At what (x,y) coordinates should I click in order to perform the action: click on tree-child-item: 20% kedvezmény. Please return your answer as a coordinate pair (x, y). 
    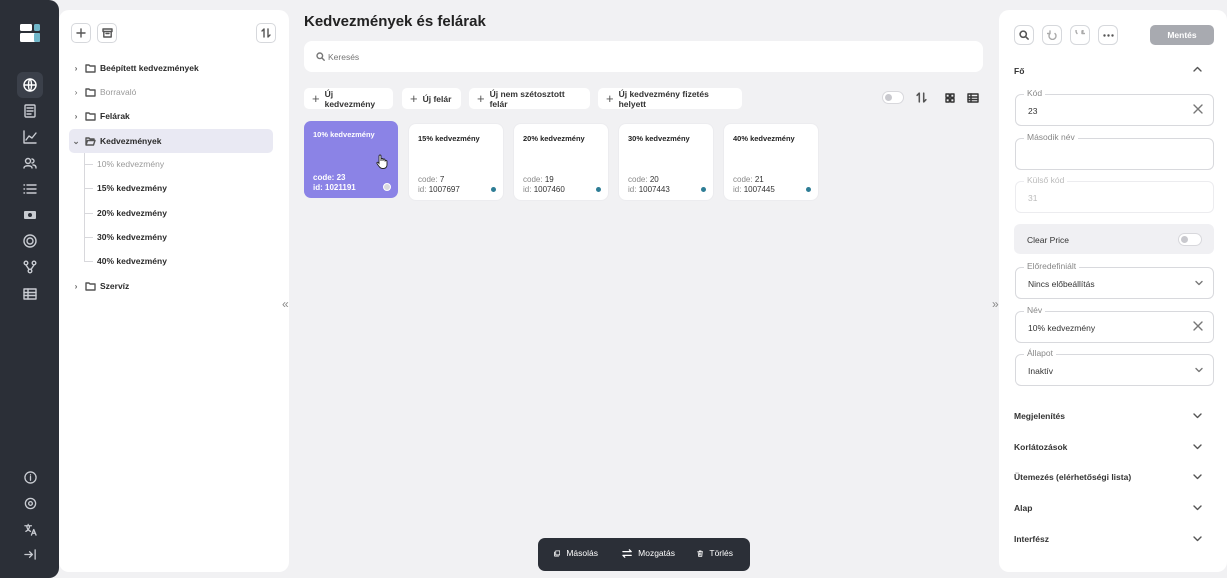
    Looking at the image, I should click on (132, 213).